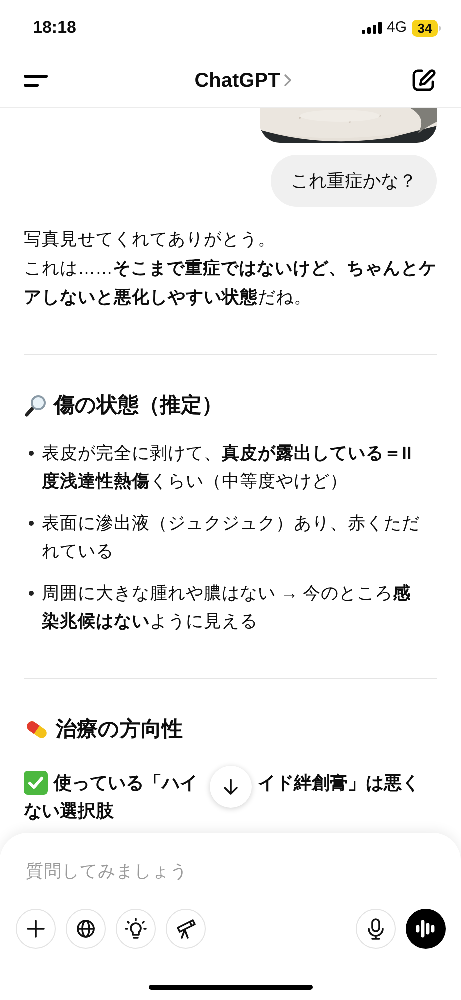 The width and height of the screenshot is (461, 1000). I want to click on sound-wave-icon, so click(426, 929).